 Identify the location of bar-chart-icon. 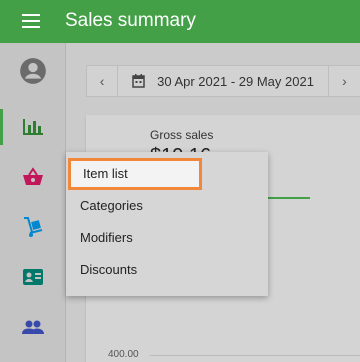
(33, 127).